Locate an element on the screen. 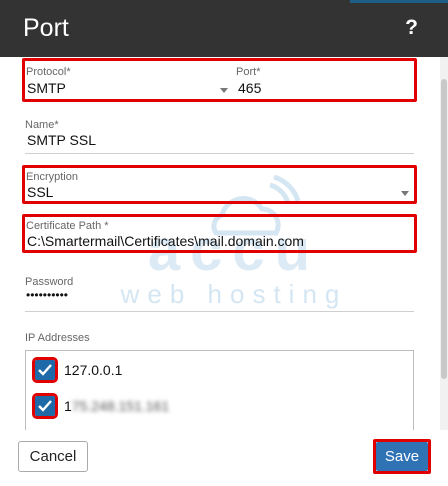  port-input: 465 is located at coordinates (249, 88).